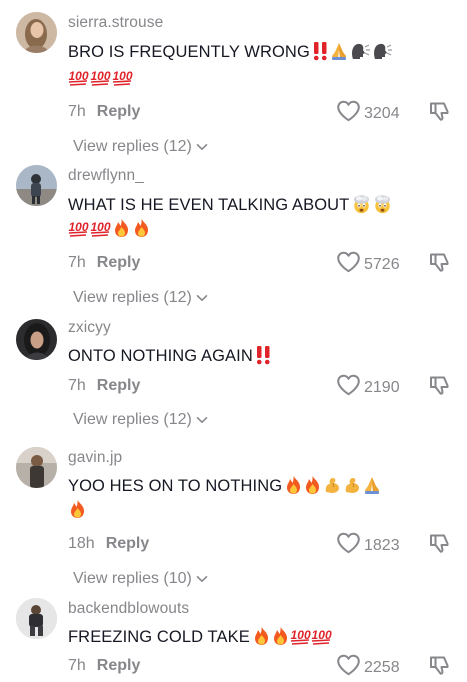 The height and width of the screenshot is (682, 467). I want to click on comment-text: FREEZING COLD TAKE 100 100, so click(233, 639).